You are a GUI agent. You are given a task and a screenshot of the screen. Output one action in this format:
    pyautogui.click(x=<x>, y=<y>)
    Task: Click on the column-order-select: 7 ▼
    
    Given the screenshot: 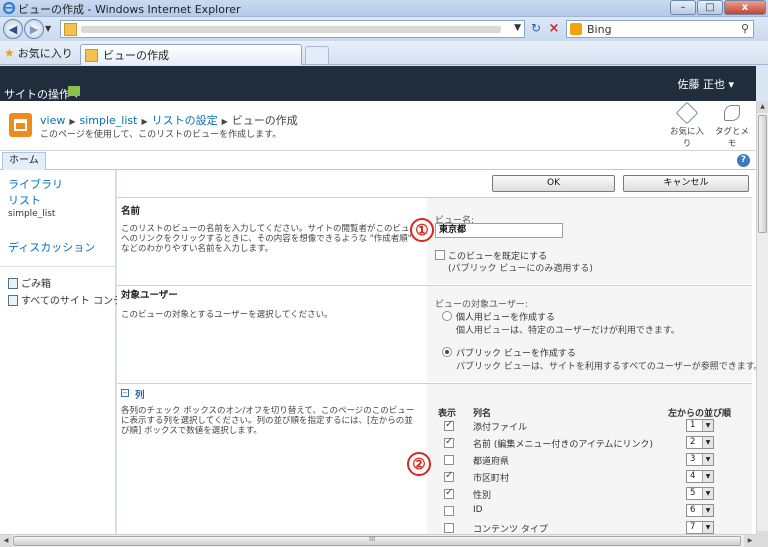 What is the action you would take?
    pyautogui.click(x=700, y=527)
    